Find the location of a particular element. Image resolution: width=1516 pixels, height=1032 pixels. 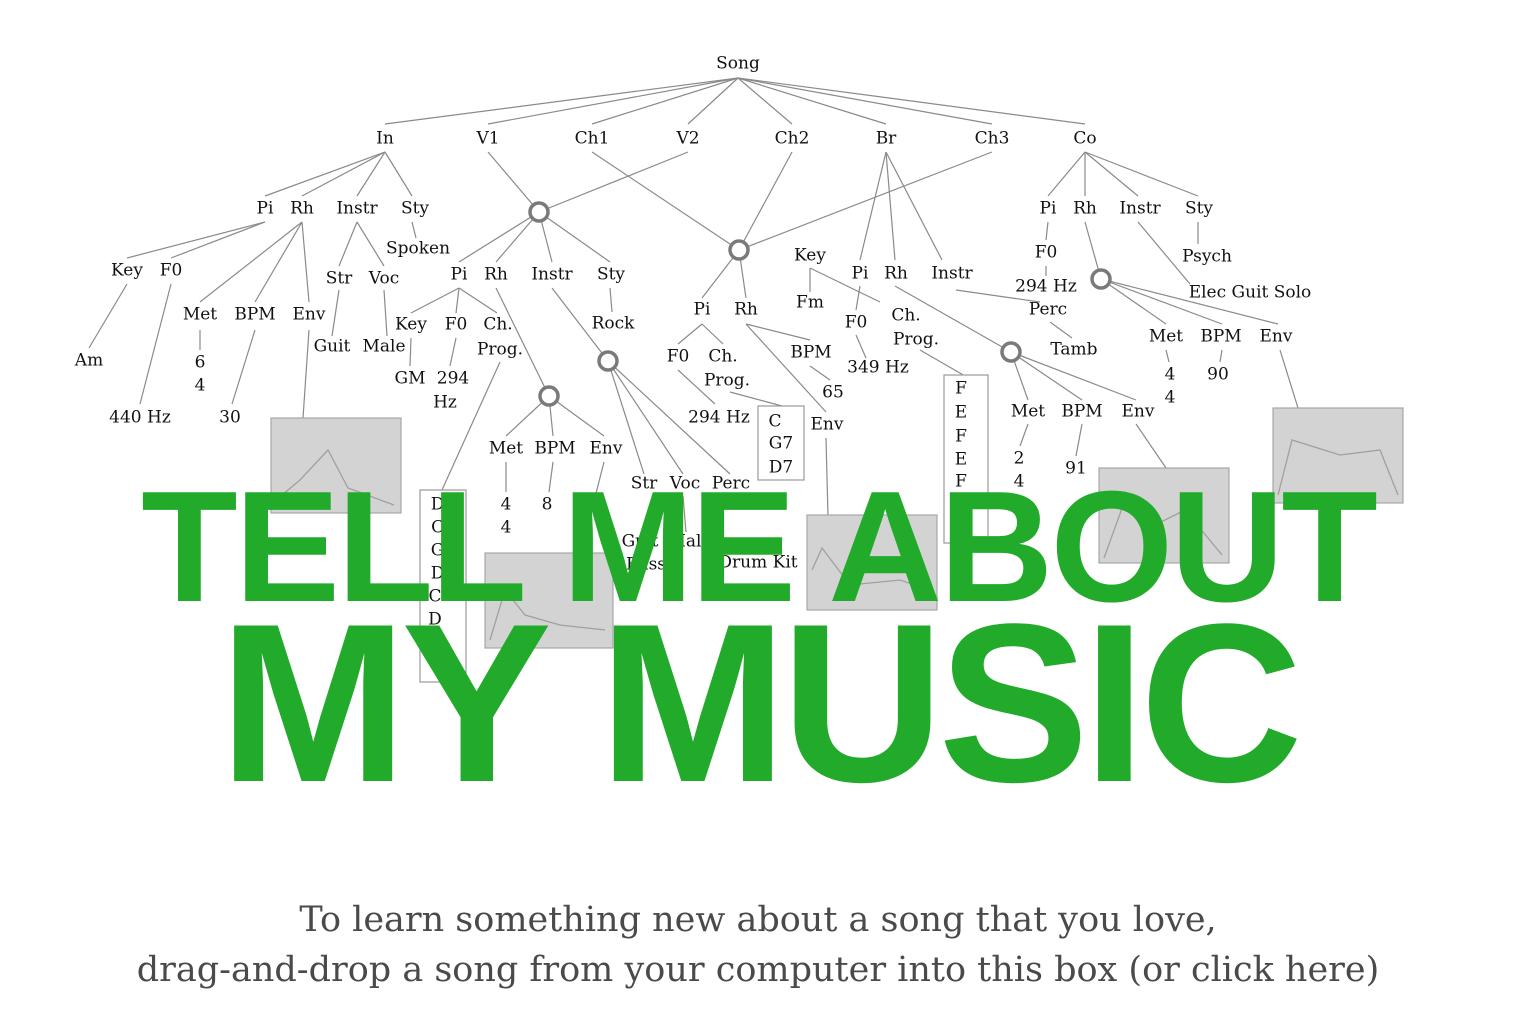

coda-f0-value: 294 Hz is located at coordinates (1046, 287).